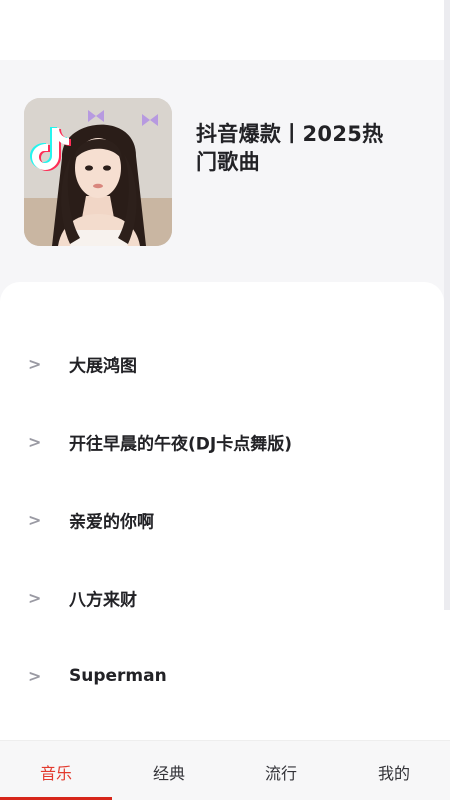 This screenshot has height=800, width=450. I want to click on scrollbar, so click(447, 305).